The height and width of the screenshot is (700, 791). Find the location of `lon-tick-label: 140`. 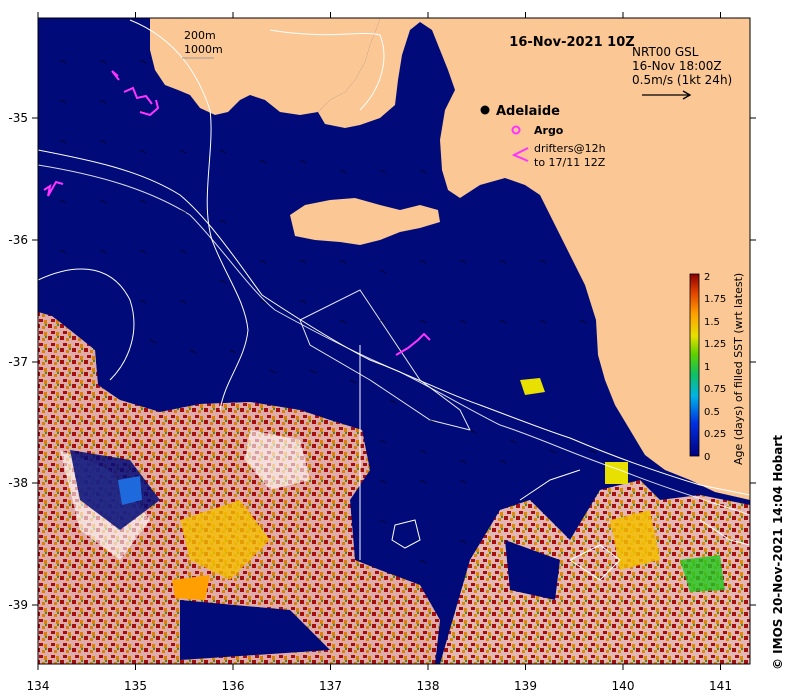

lon-tick-label: 140 is located at coordinates (623, 686).